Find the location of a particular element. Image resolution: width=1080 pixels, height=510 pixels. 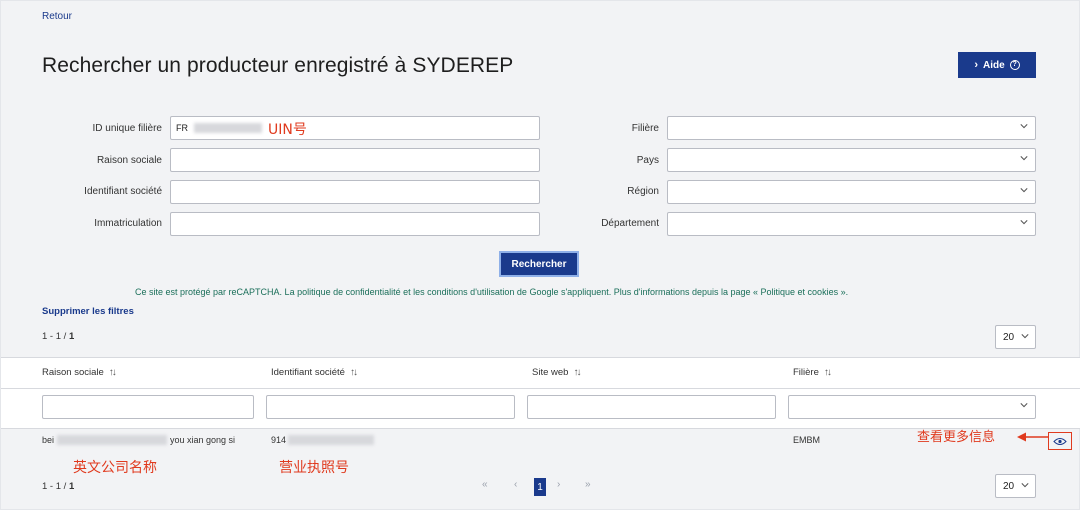

previous-page-button: ‹ is located at coordinates (515, 484).